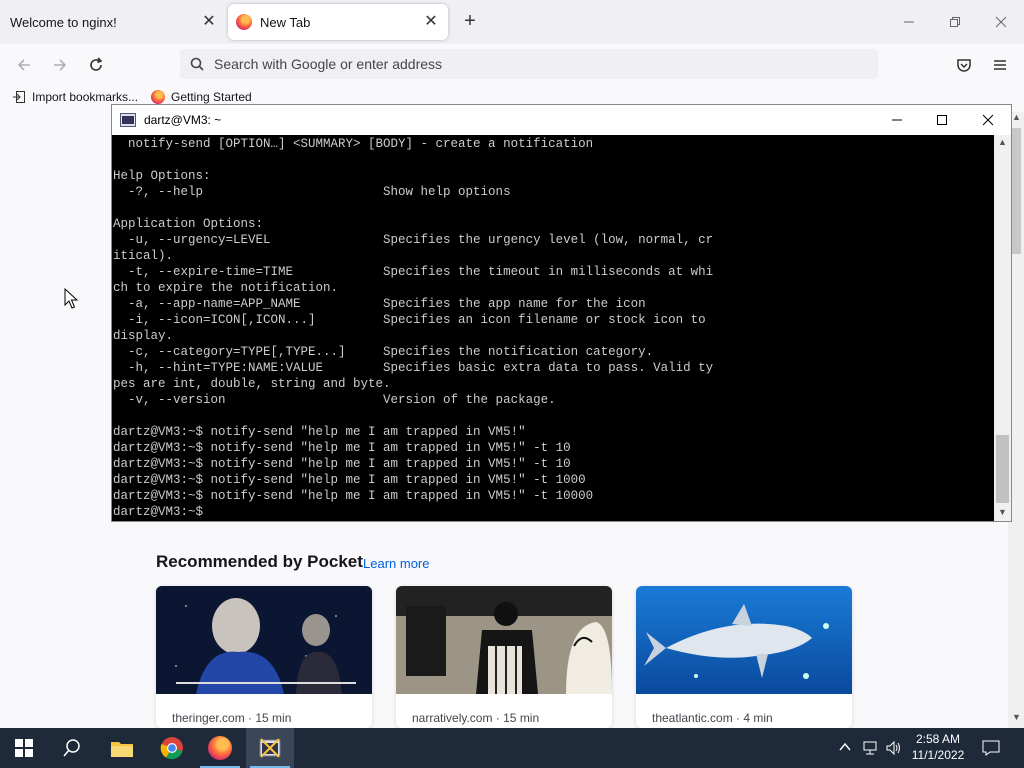 The height and width of the screenshot is (768, 1024). Describe the element at coordinates (259, 561) in the screenshot. I see `pocket-heading: Recommended by Pocket` at that location.